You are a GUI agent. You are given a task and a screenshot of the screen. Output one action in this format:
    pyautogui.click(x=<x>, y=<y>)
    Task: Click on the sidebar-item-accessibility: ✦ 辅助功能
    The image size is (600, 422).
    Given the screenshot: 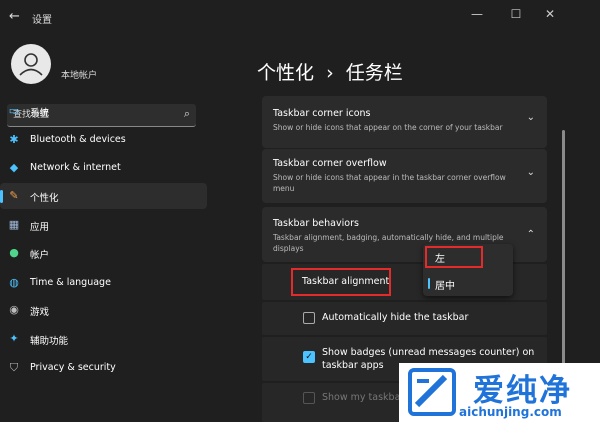 What is the action you would take?
    pyautogui.click(x=103, y=339)
    